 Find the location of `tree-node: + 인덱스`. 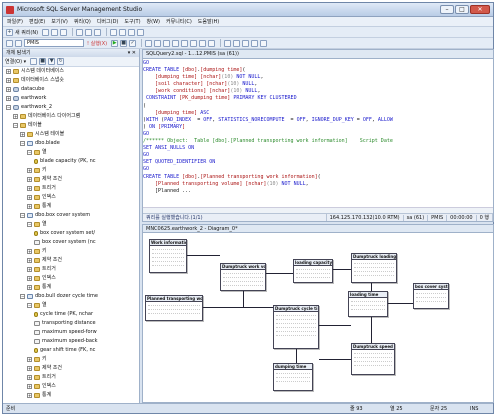

tree-node: + 인덱스 is located at coordinates (41, 197).